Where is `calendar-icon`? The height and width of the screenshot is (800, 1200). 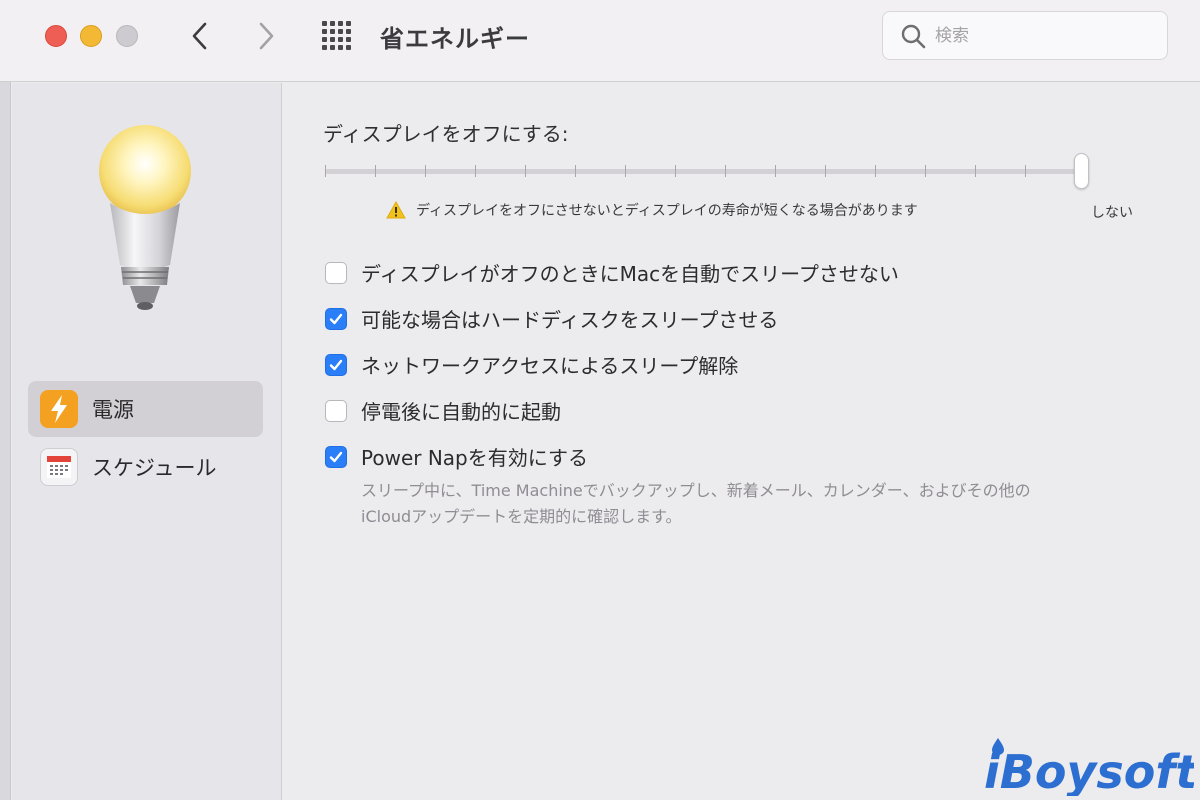
calendar-icon is located at coordinates (59, 467).